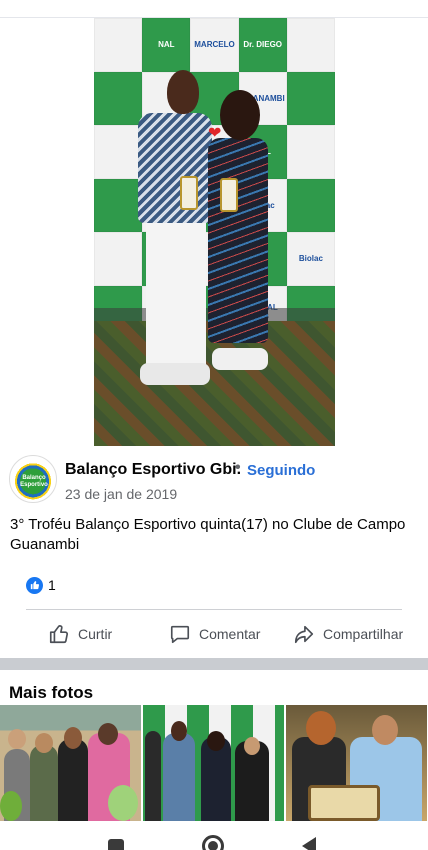 This screenshot has width=428, height=850. Describe the element at coordinates (214, 664) in the screenshot. I see `section-separator` at that location.